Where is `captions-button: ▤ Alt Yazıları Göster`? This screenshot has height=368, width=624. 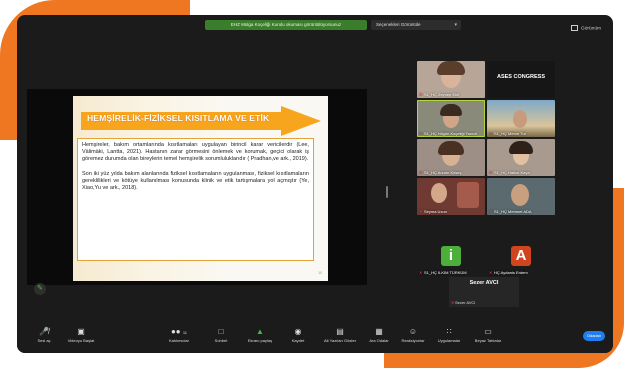 captions-button: ▤ Alt Yazıları Göster is located at coordinates (340, 334).